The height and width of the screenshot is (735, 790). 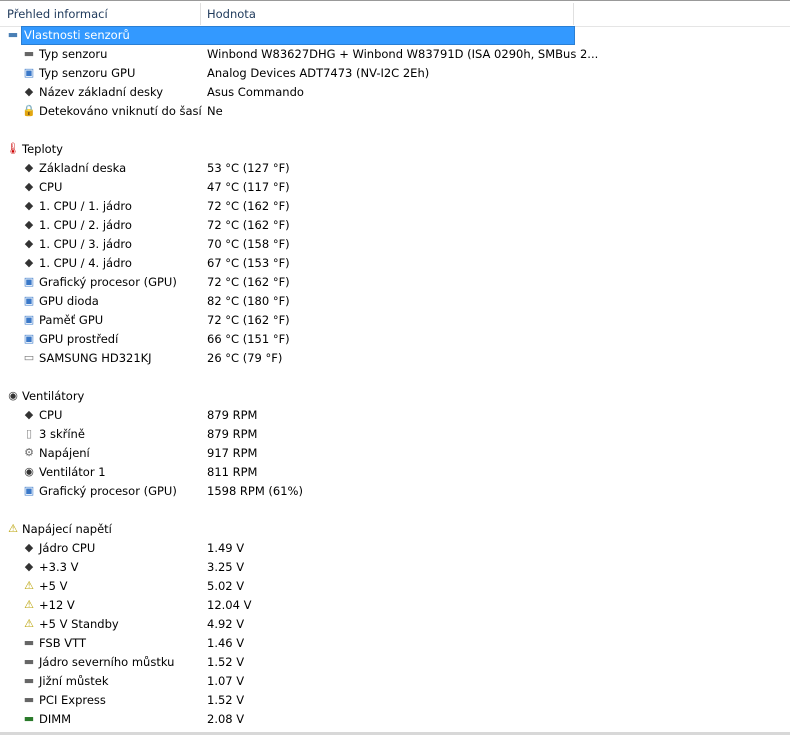 I want to click on item-value: 1.49 V, so click(x=226, y=548).